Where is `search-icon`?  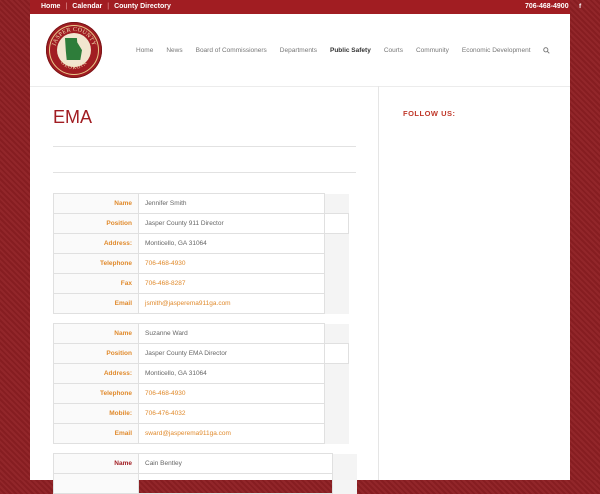
search-icon is located at coordinates (546, 51).